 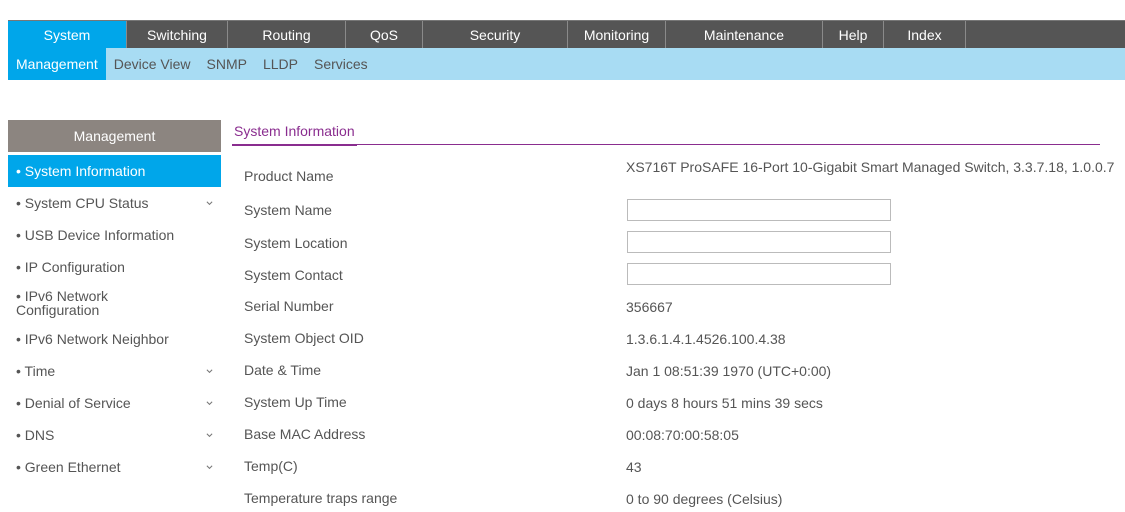 I want to click on sidebar-item-system-cpu-status: • System CPU Status, so click(x=114, y=203).